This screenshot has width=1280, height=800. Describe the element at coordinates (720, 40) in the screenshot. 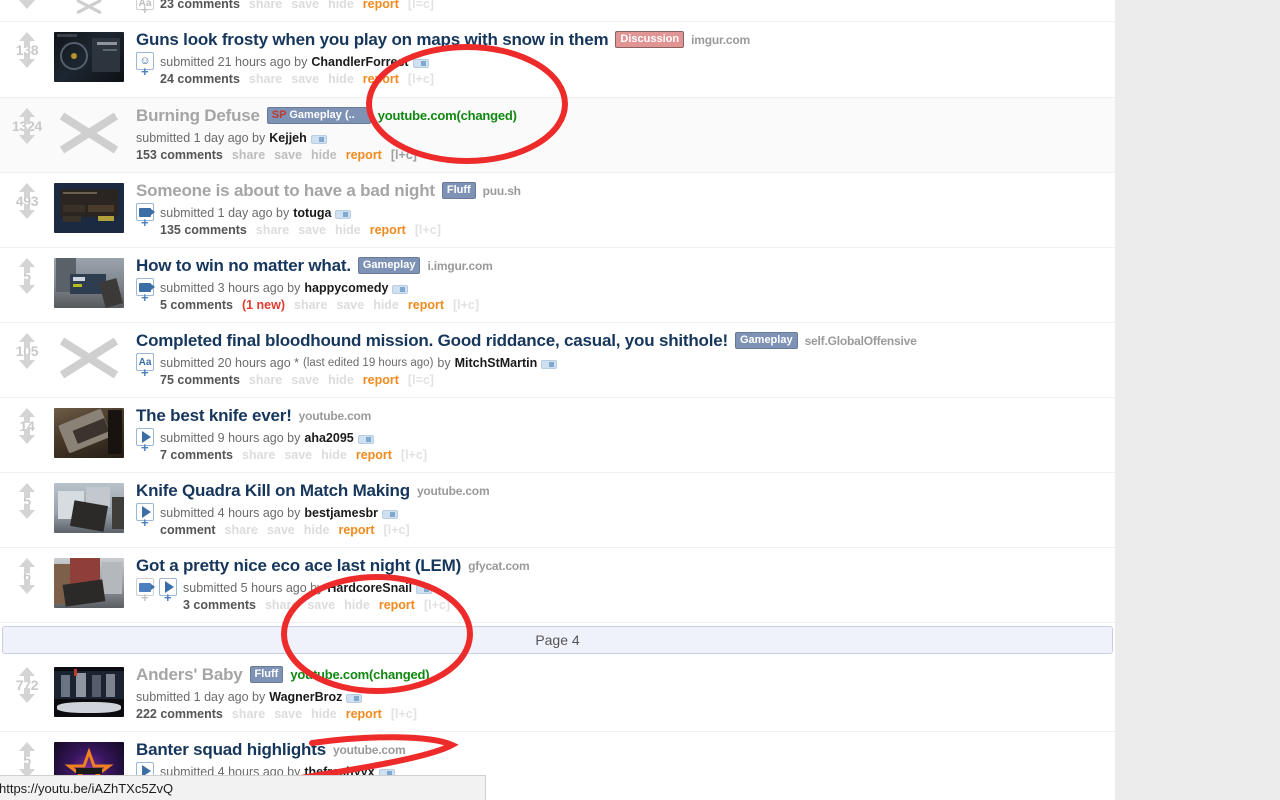

I see `post-domain: imgur.com` at that location.